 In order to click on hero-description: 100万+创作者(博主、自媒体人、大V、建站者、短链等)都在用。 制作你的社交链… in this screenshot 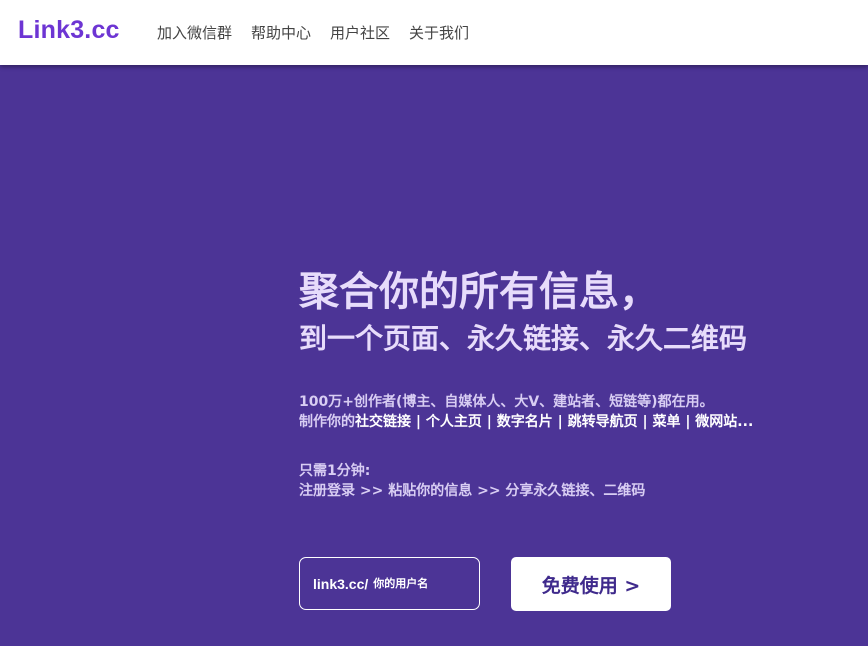, I will do `click(526, 412)`.